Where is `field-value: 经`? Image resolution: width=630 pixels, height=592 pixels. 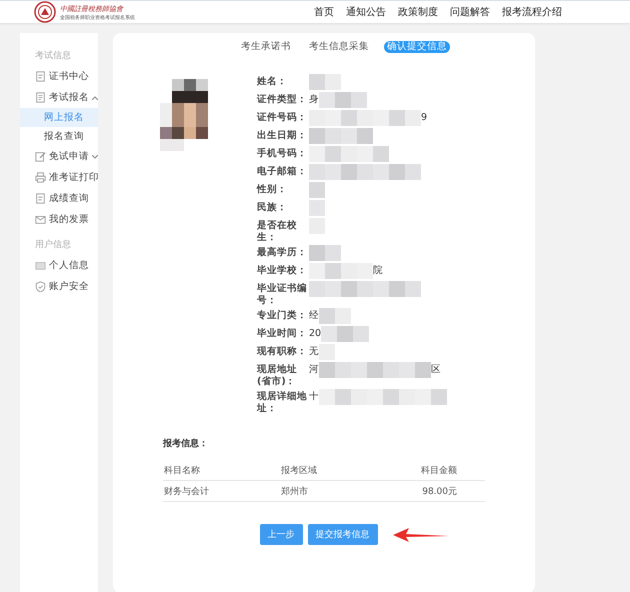
field-value: 经 is located at coordinates (314, 315).